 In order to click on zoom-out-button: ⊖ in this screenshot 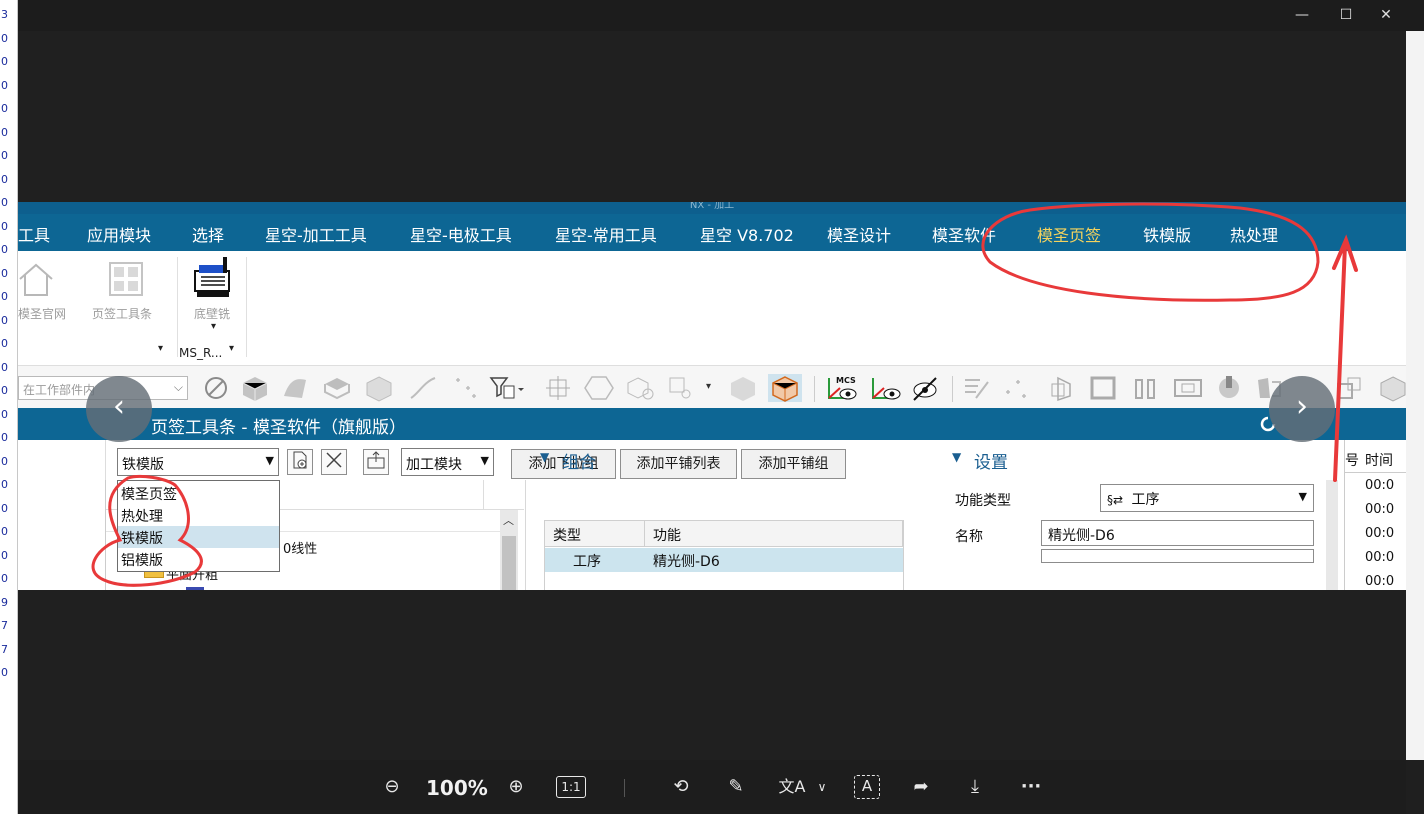, I will do `click(392, 787)`.